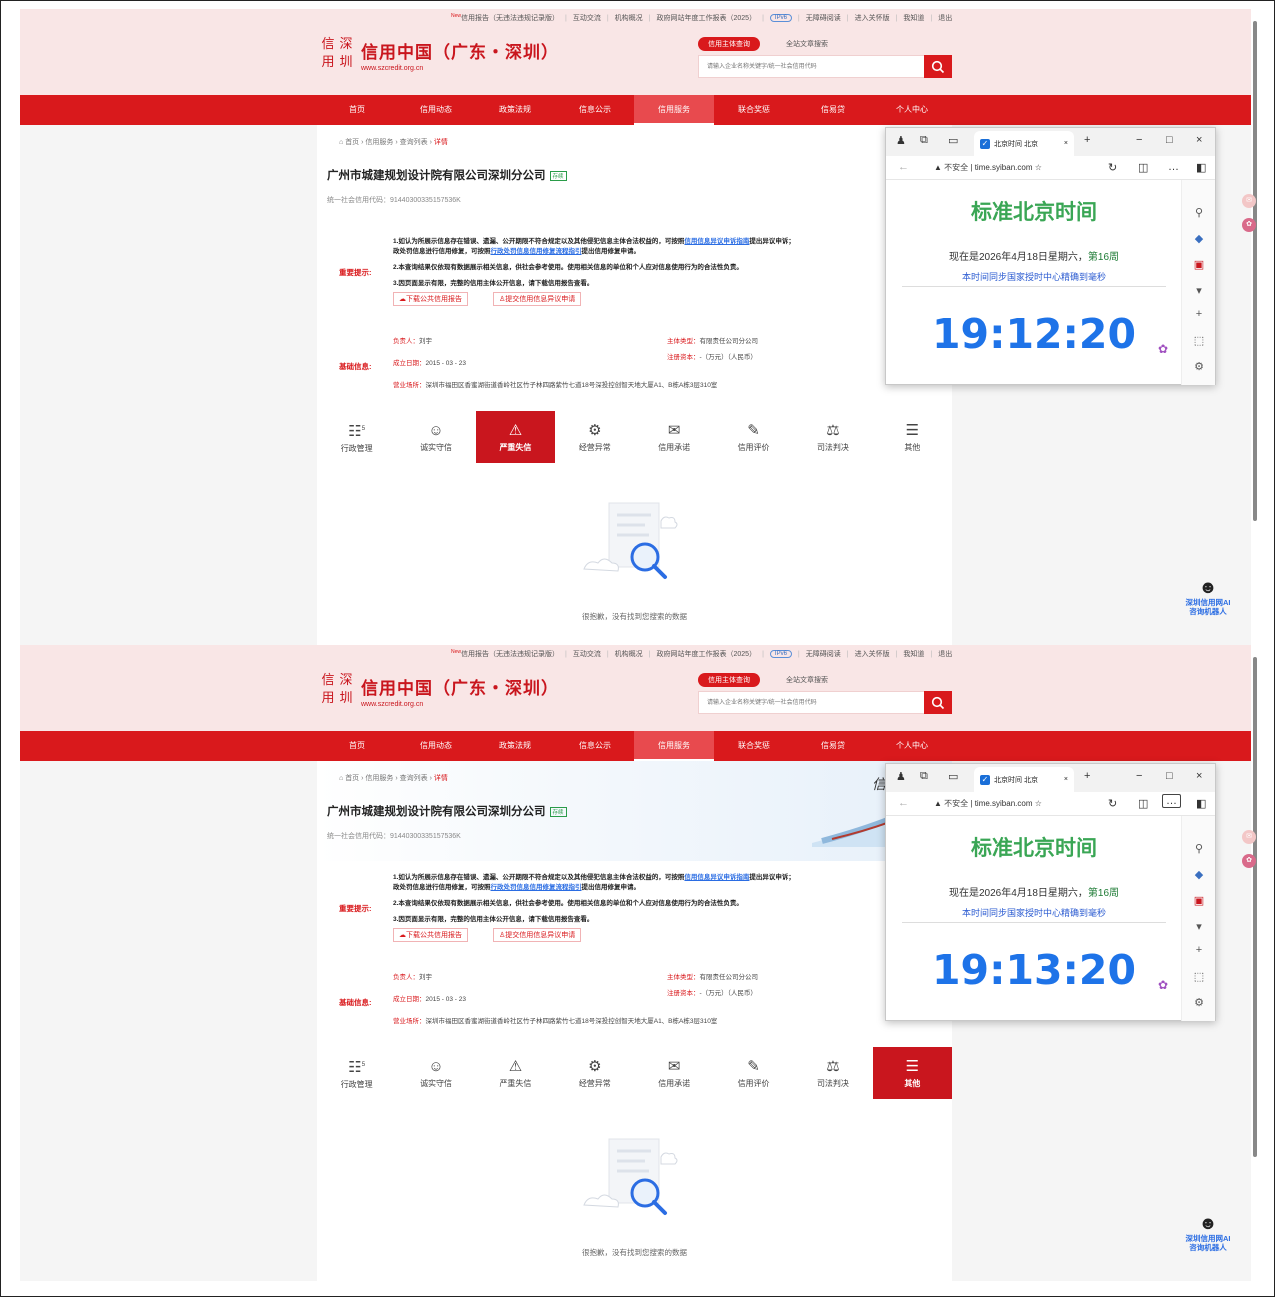  Describe the element at coordinates (912, 746) in the screenshot. I see `nav-personal: 个人中心` at that location.